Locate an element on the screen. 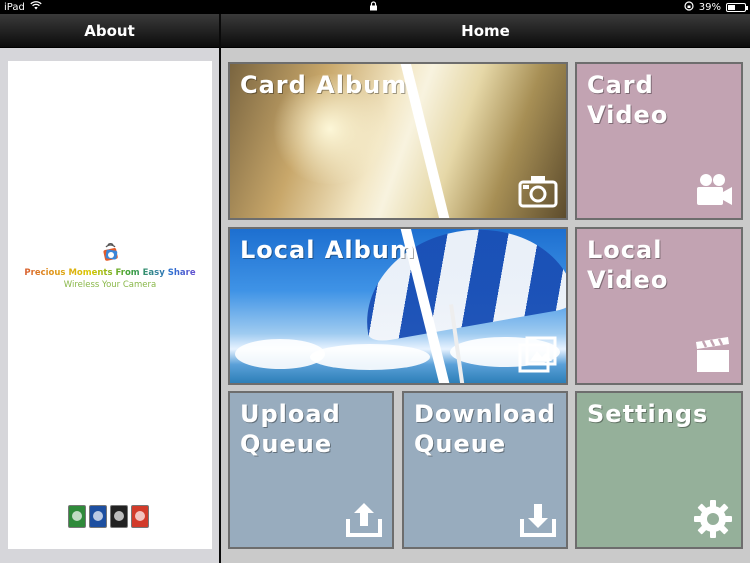  upload-icon is located at coordinates (364, 519).